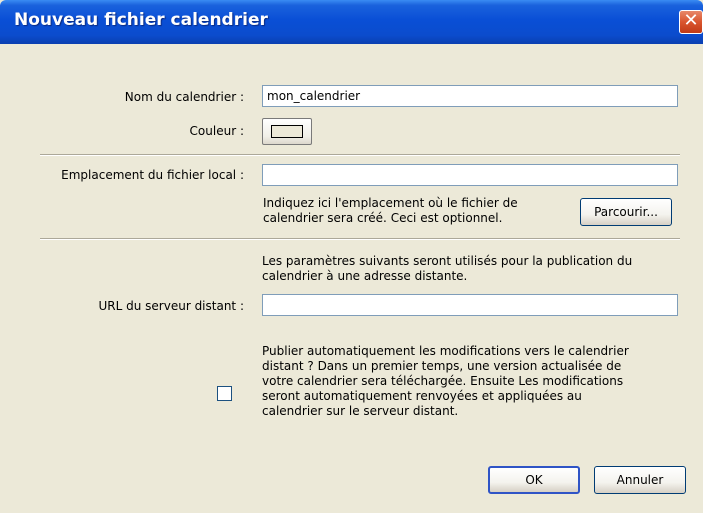 This screenshot has width=703, height=513. What do you see at coordinates (470, 96) in the screenshot?
I see `calendar-name-input` at bounding box center [470, 96].